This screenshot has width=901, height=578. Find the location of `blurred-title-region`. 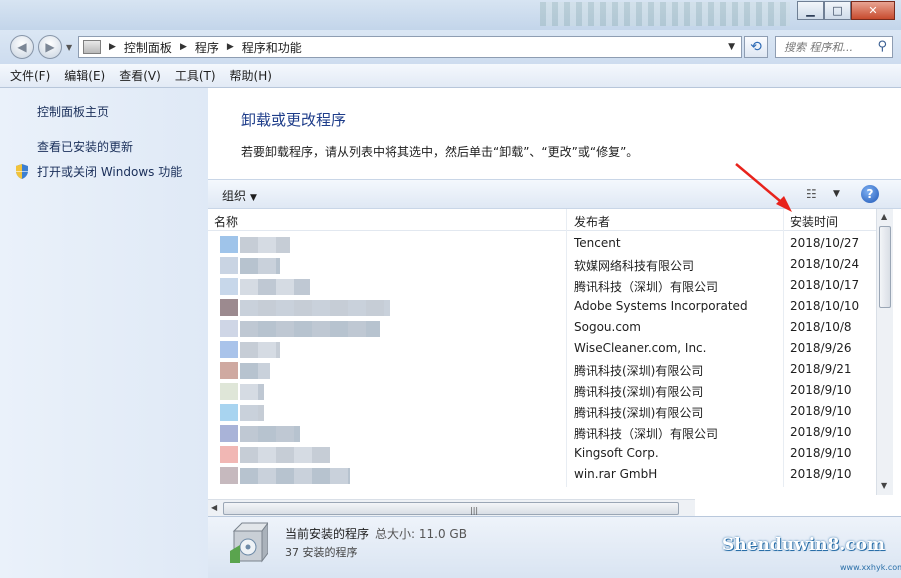

blurred-title-region is located at coordinates (665, 14).